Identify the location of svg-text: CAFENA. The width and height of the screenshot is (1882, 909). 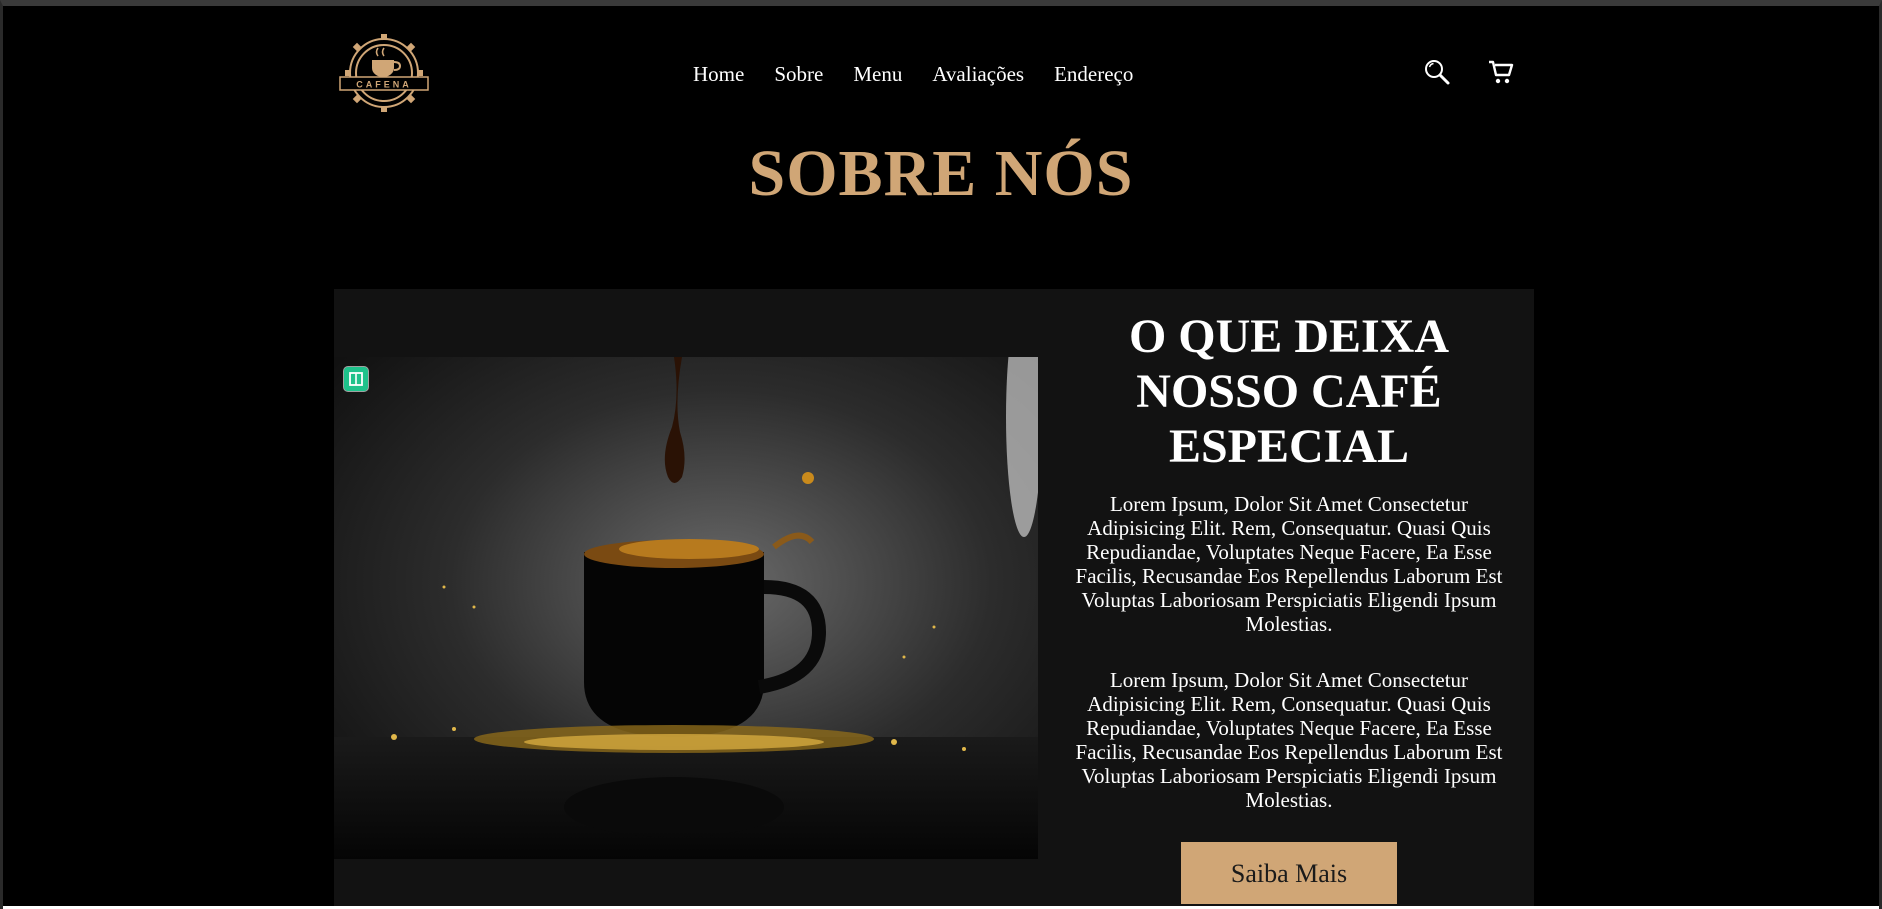
(384, 85).